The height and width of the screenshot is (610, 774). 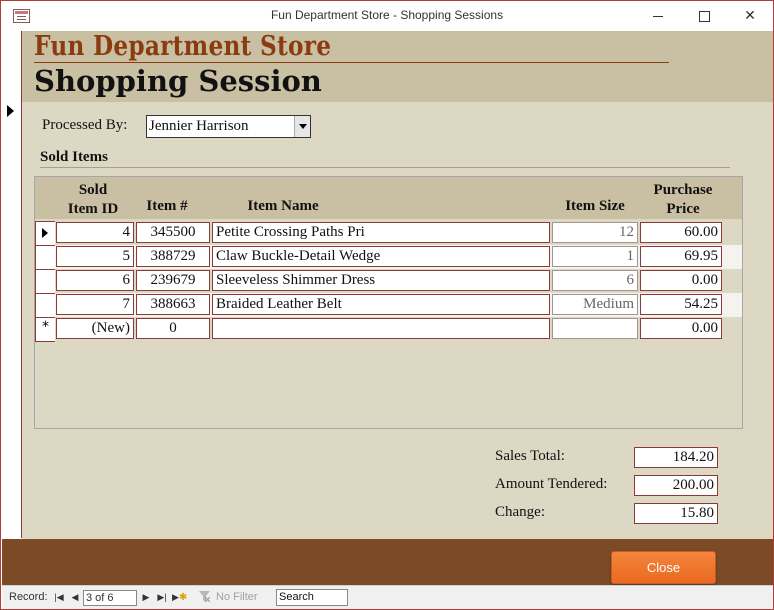 What do you see at coordinates (204, 596) in the screenshot?
I see `filter-icon` at bounding box center [204, 596].